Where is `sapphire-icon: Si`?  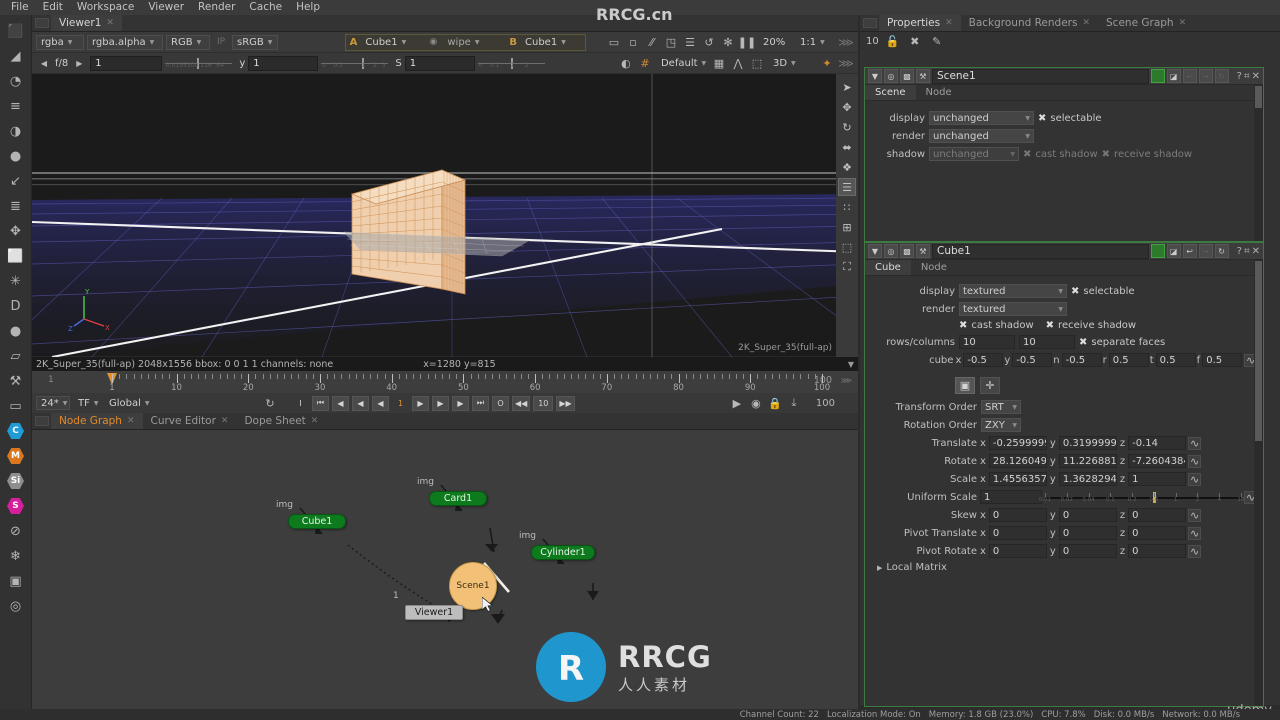 sapphire-icon: Si is located at coordinates (16, 481).